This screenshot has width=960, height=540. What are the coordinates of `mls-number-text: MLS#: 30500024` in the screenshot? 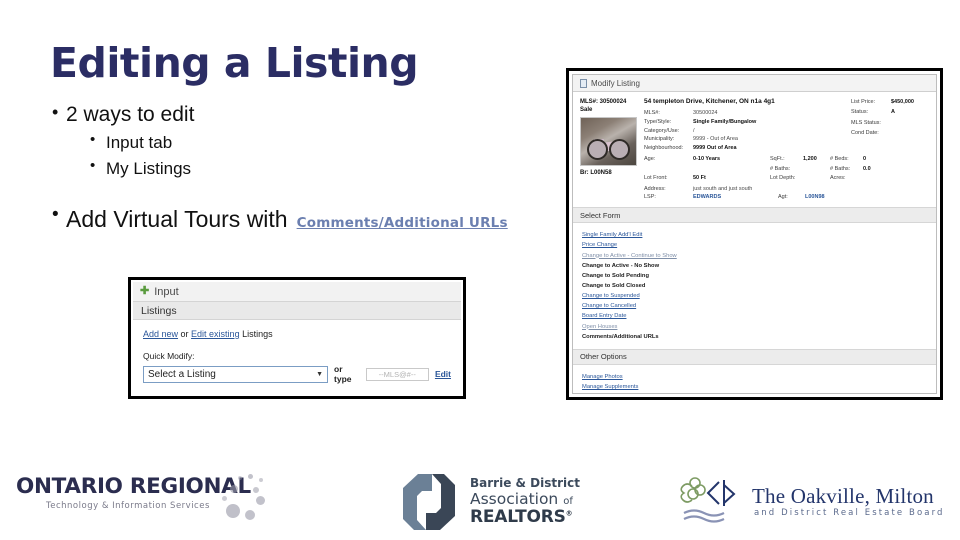 It's located at (603, 102).